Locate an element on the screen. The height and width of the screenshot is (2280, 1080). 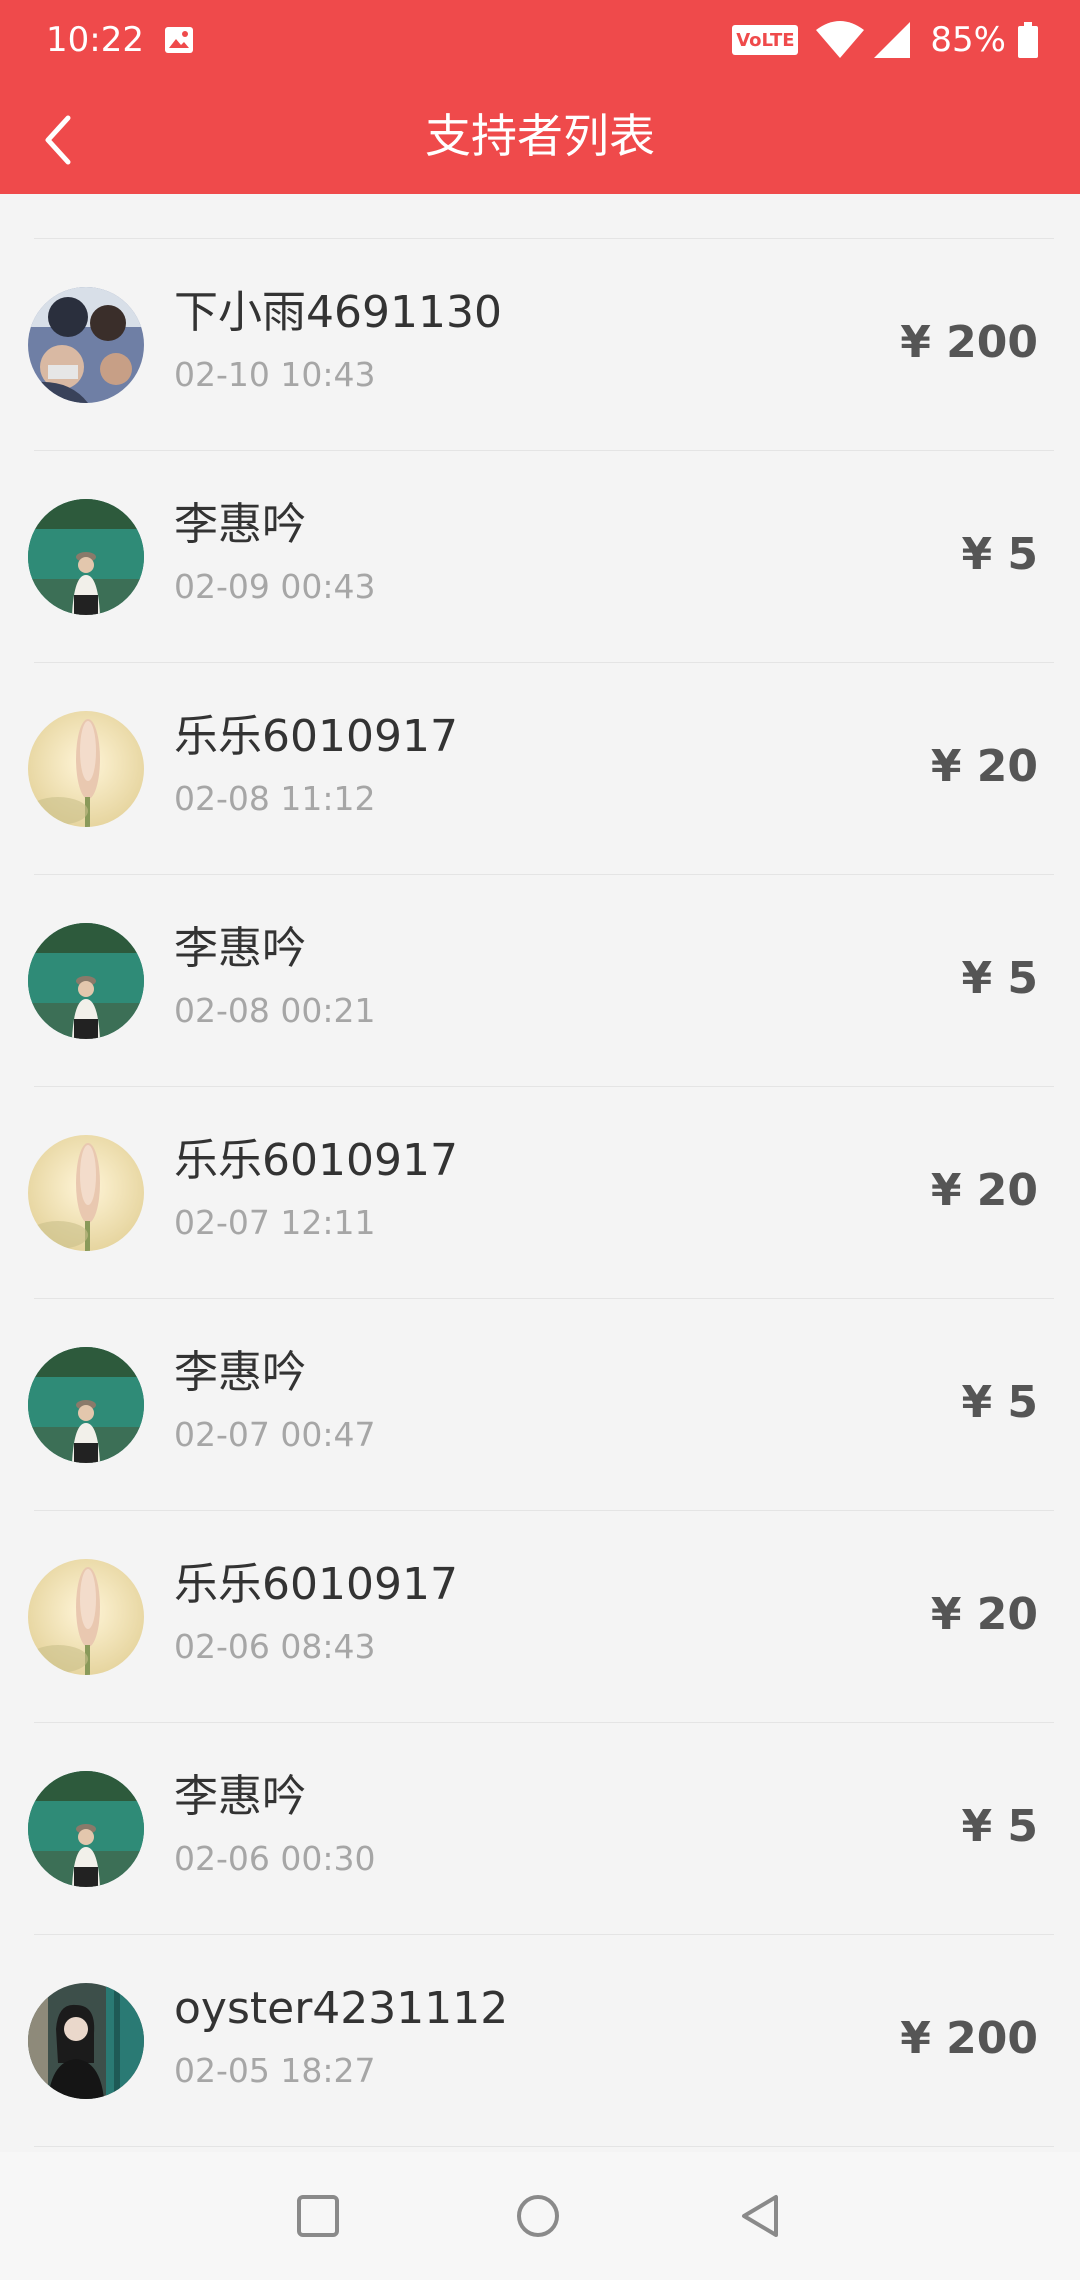
supporter-name: 下小雨4691130 is located at coordinates (338, 312).